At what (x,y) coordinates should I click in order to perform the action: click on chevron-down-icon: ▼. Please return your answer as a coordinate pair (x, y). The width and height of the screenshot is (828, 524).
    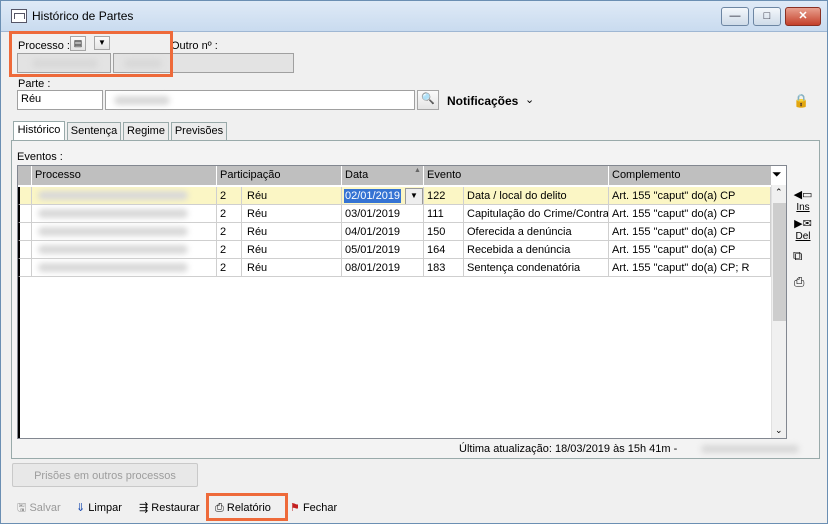
    Looking at the image, I should click on (414, 196).